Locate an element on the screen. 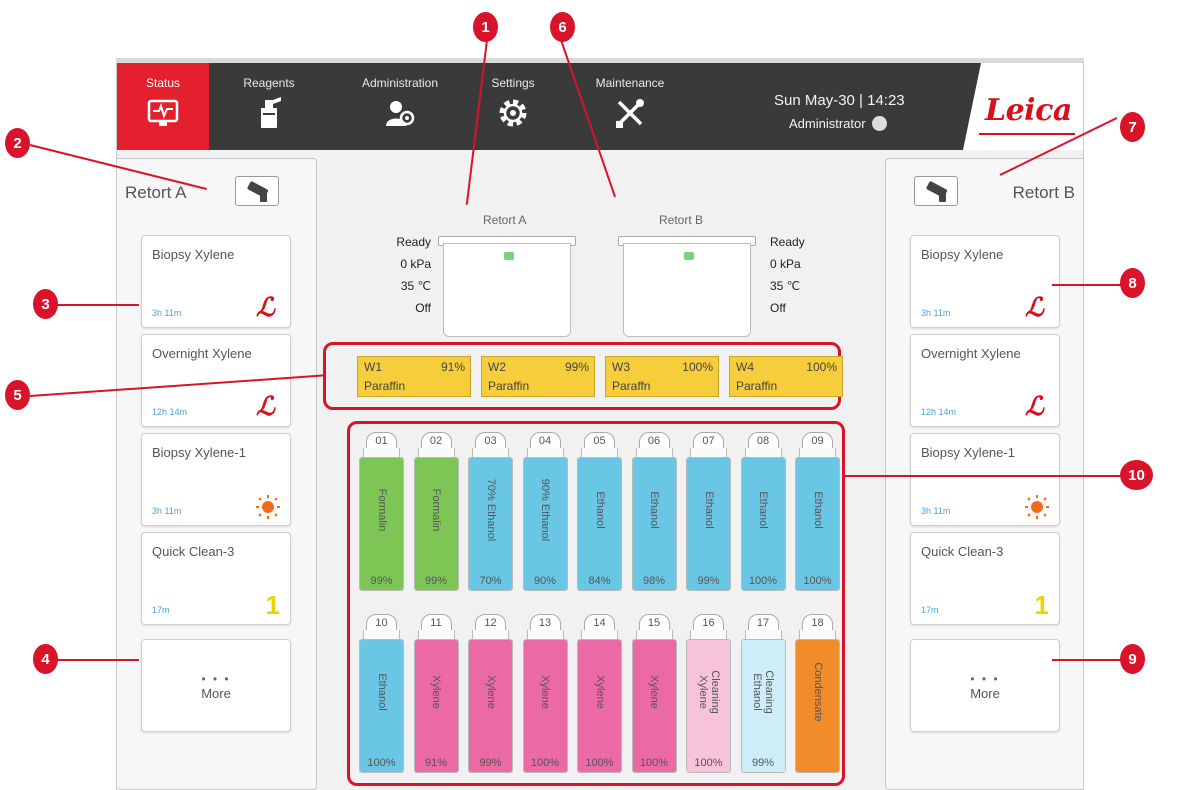  protocol-card-b-1: Biopsy Xylene 3h 11m ℒ is located at coordinates (985, 281).